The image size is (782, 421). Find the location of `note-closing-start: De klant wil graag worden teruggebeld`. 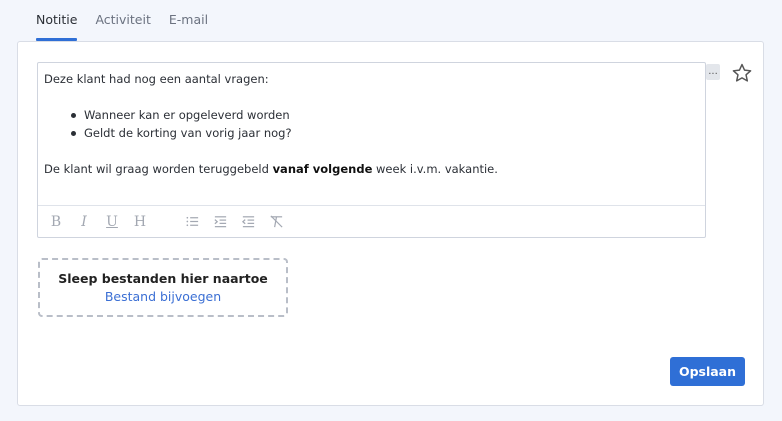

note-closing-start: De klant wil graag worden teruggebeld is located at coordinates (158, 169).